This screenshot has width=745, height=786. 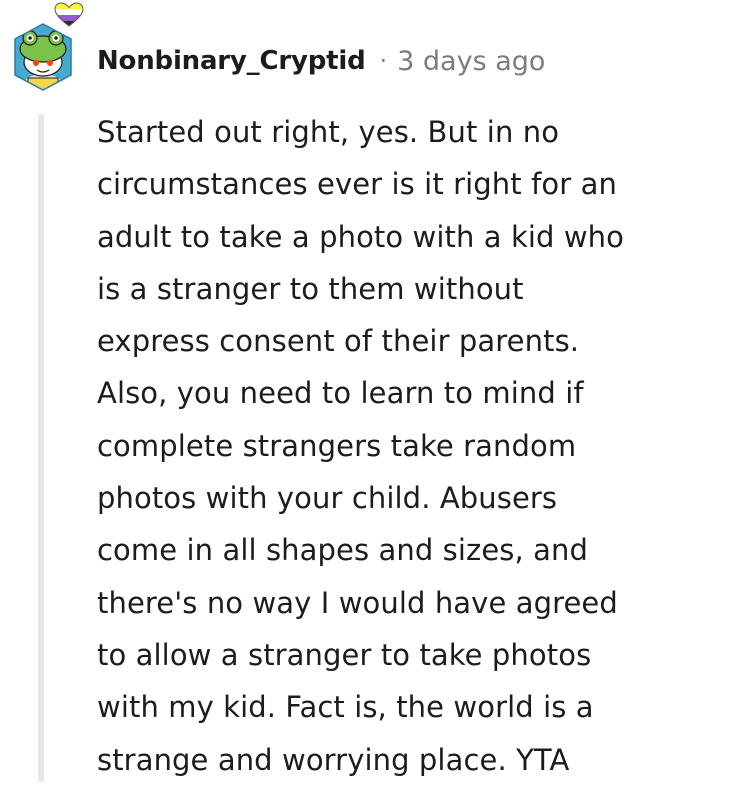 What do you see at coordinates (328, 132) in the screenshot?
I see `comment-body-line: Started out right, yes. But in no` at bounding box center [328, 132].